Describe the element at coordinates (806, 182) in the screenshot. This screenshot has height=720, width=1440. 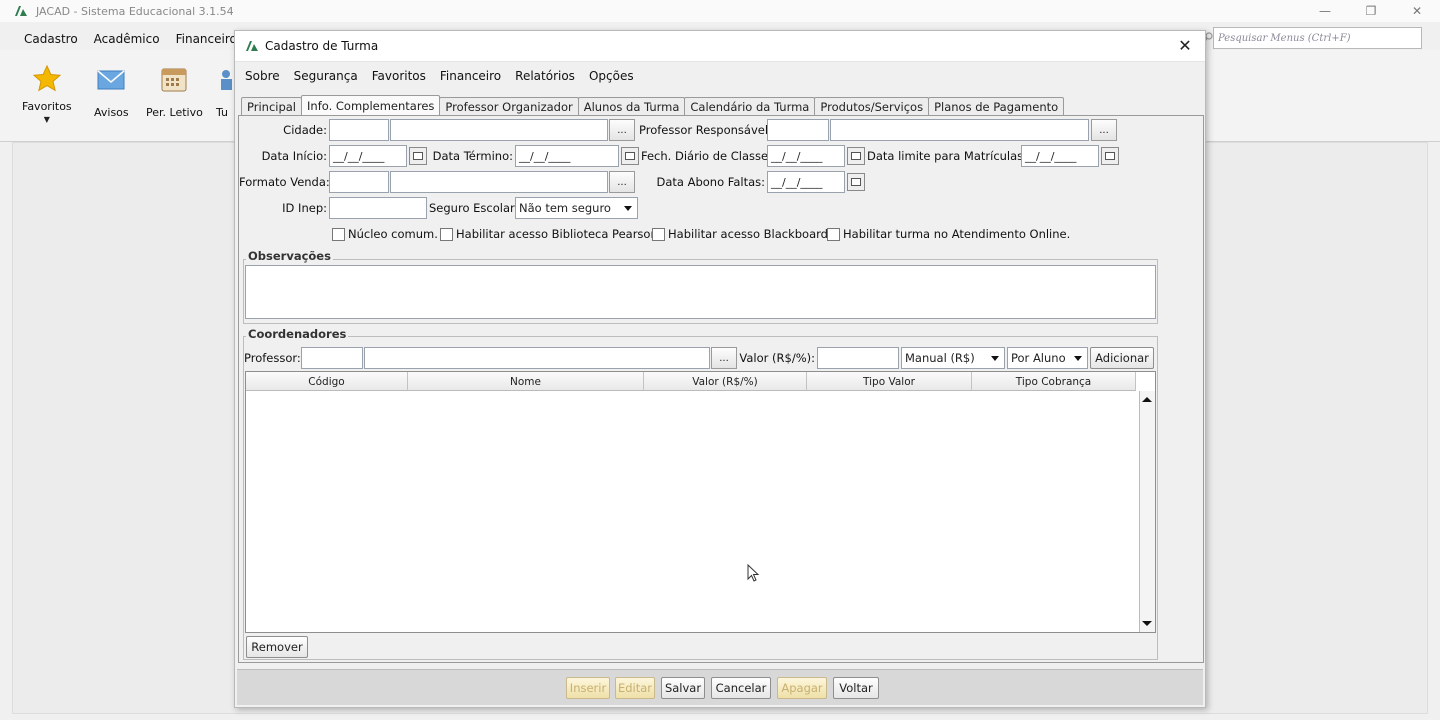
I see `data-abono-input: __/__/____` at that location.